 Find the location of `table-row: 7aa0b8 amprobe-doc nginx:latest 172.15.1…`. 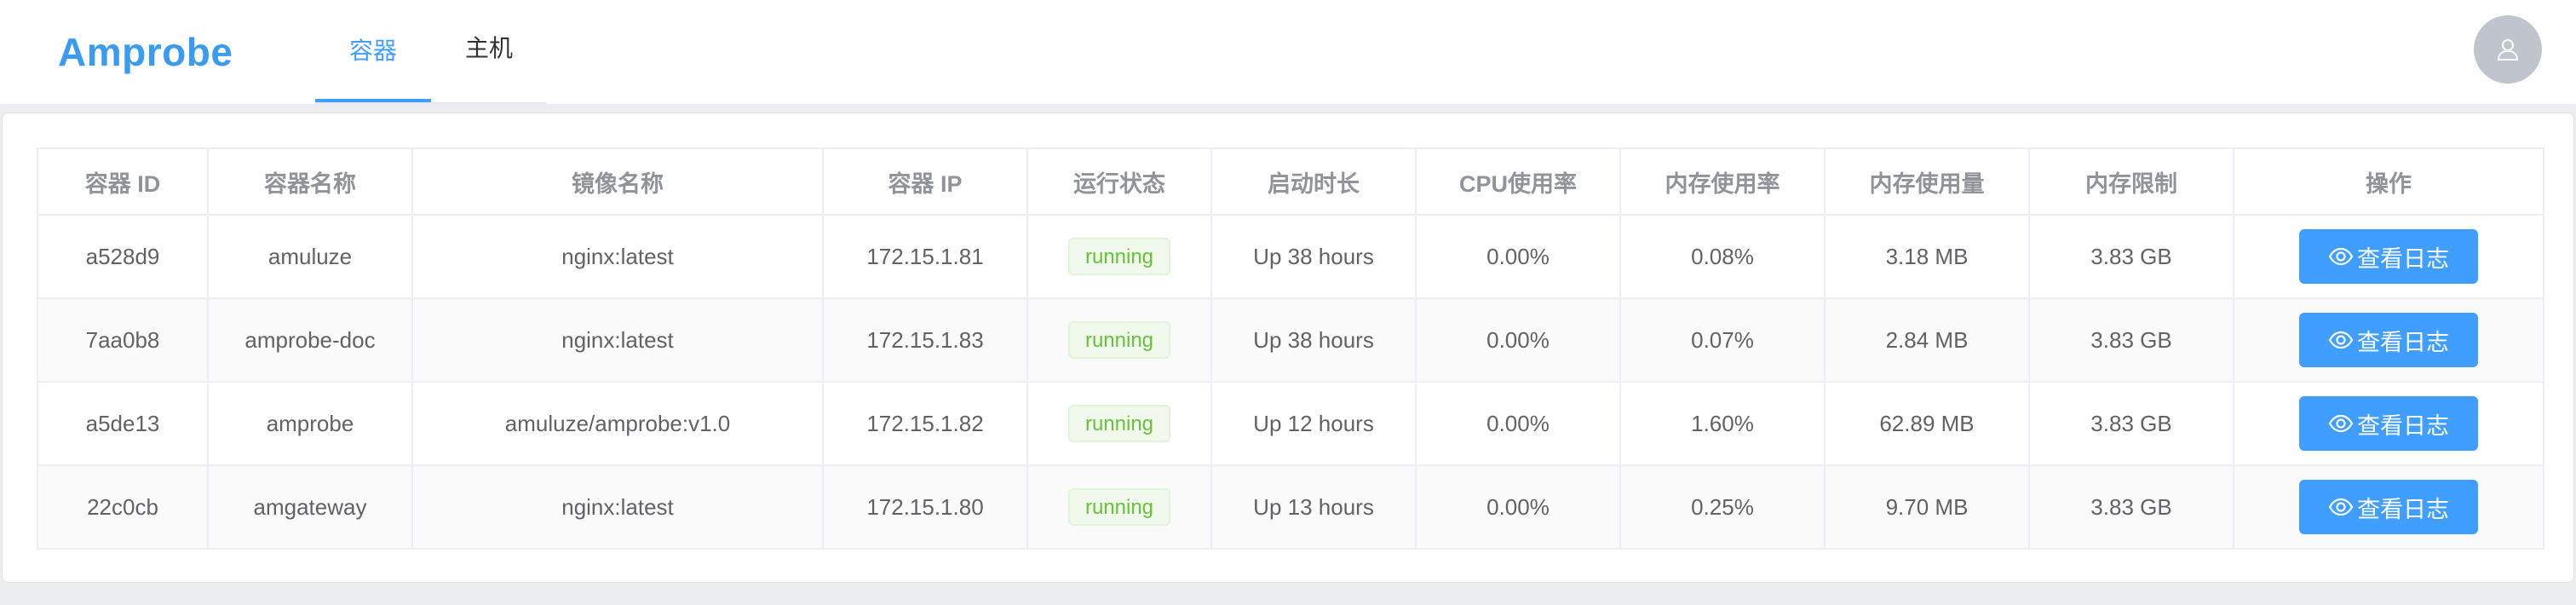

table-row: 7aa0b8 amprobe-doc nginx:latest 172.15.1… is located at coordinates (1290, 340).